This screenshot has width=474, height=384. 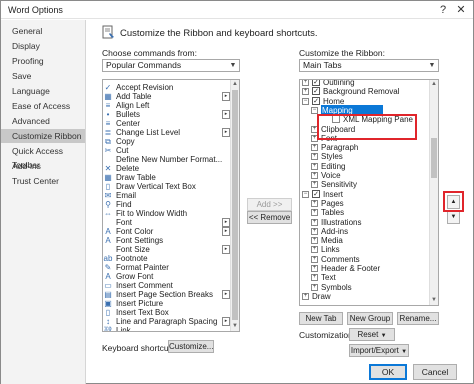 What do you see at coordinates (365, 296) in the screenshot?
I see `ribbon-tree-item: + Draw` at bounding box center [365, 296].